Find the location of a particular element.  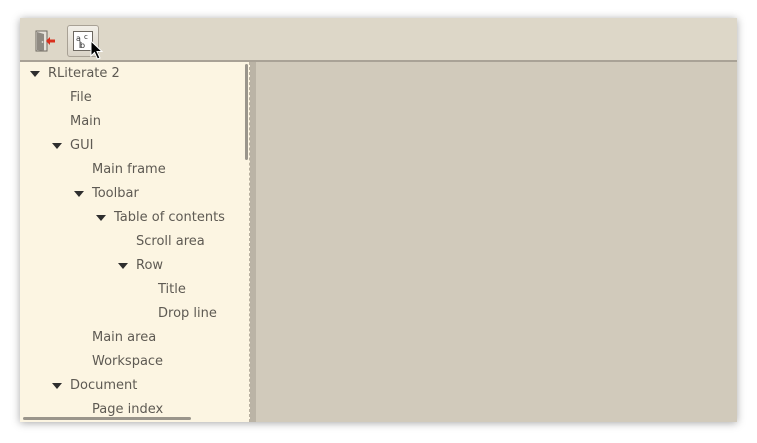

toc-row: Scroll area is located at coordinates (174, 242).